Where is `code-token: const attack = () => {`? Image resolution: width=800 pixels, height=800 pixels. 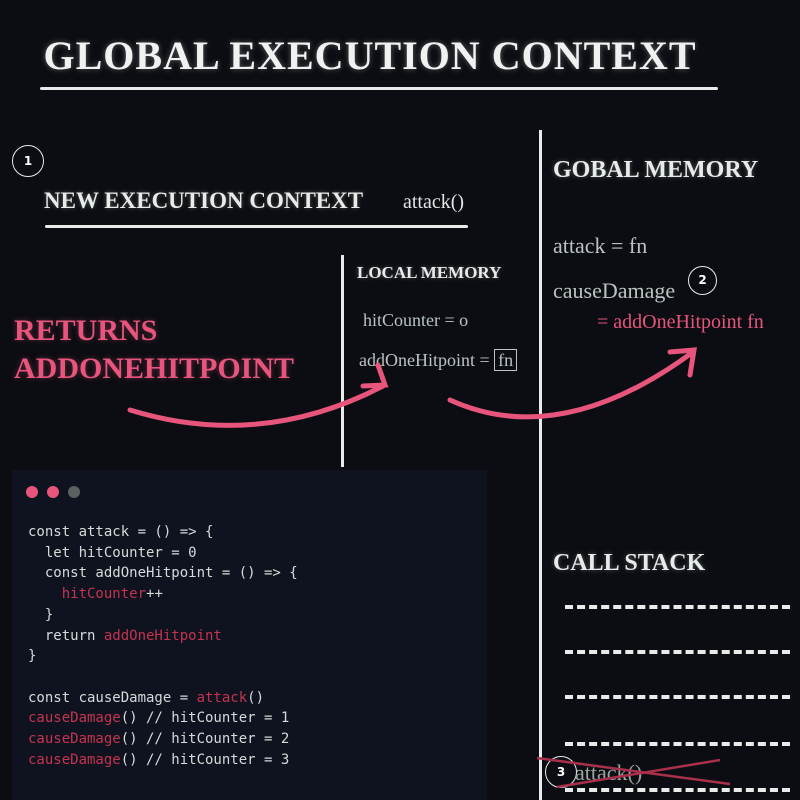
code-token: const attack = () => { is located at coordinates (121, 532).